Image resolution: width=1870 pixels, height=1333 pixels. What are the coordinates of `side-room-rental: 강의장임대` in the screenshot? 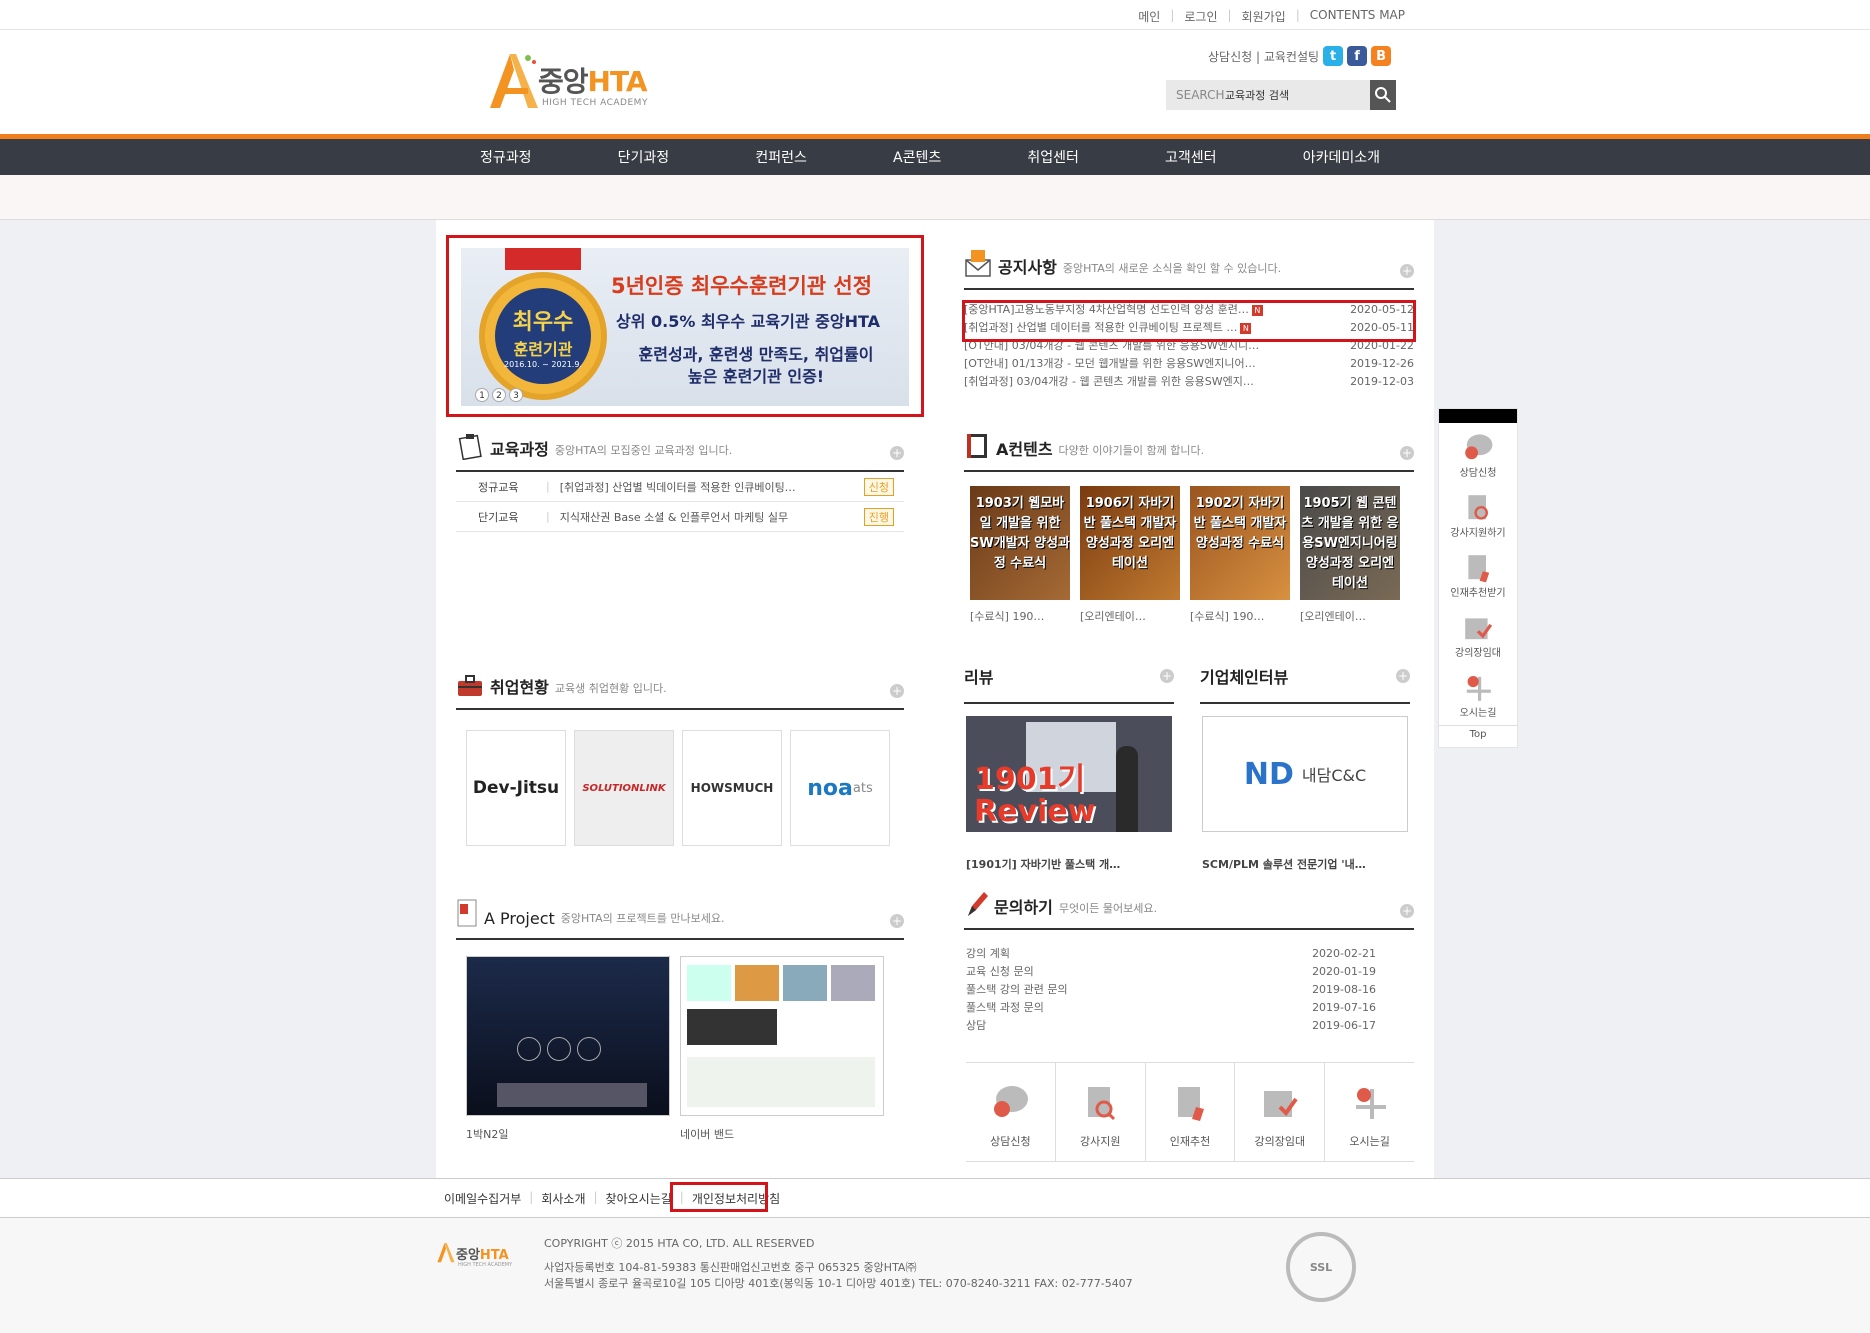 It's located at (1478, 633).